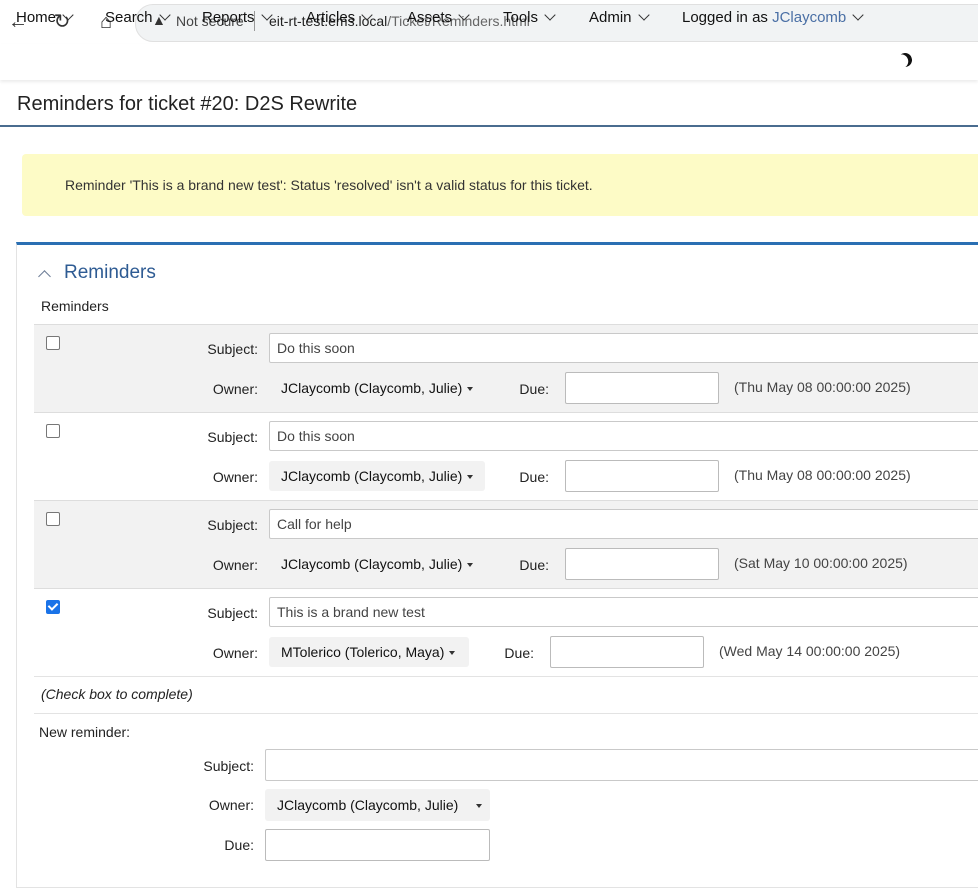 The width and height of the screenshot is (978, 888). I want to click on menu-logged-in: Logged in as JClaycomb, so click(773, 17).